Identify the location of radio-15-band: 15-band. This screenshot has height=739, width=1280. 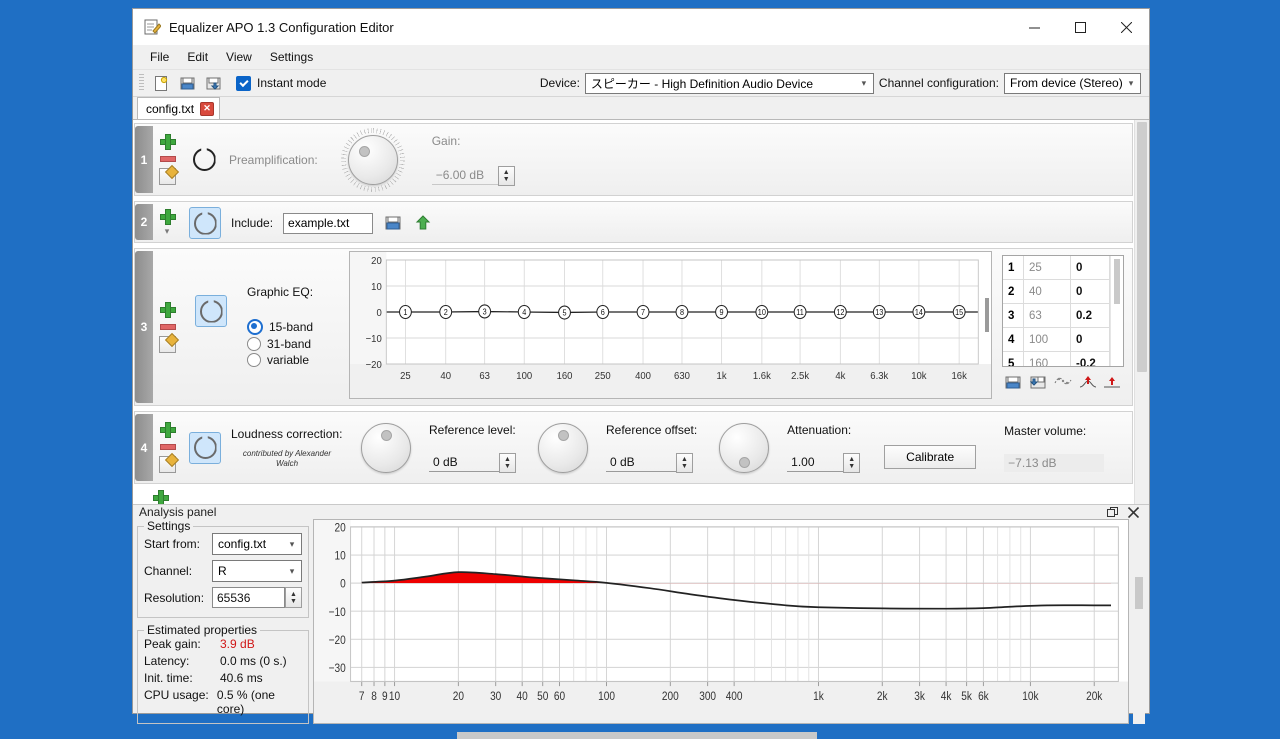
(280, 327).